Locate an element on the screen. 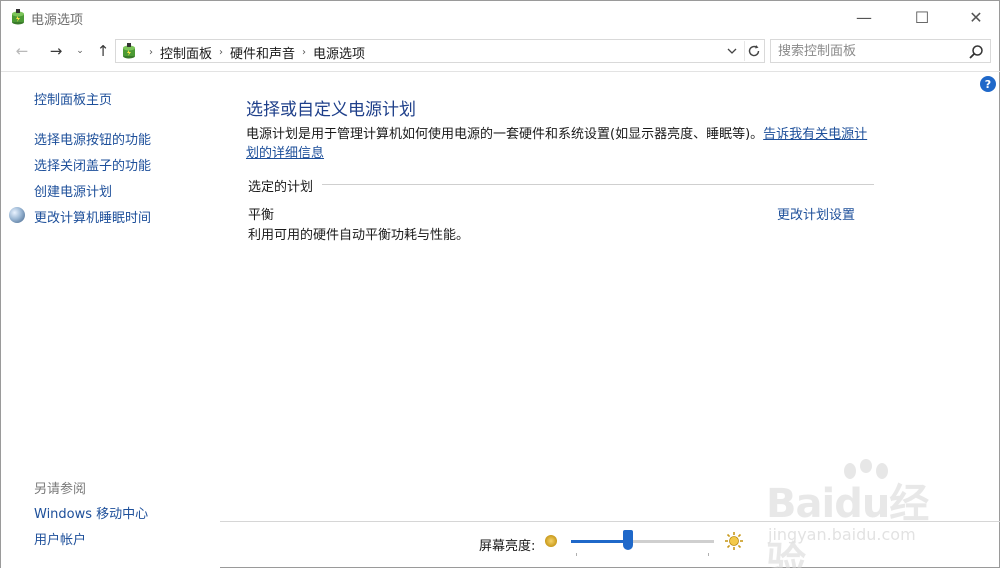 Image resolution: width=1000 pixels, height=568 pixels. brightness-slider-track is located at coordinates (642, 541).